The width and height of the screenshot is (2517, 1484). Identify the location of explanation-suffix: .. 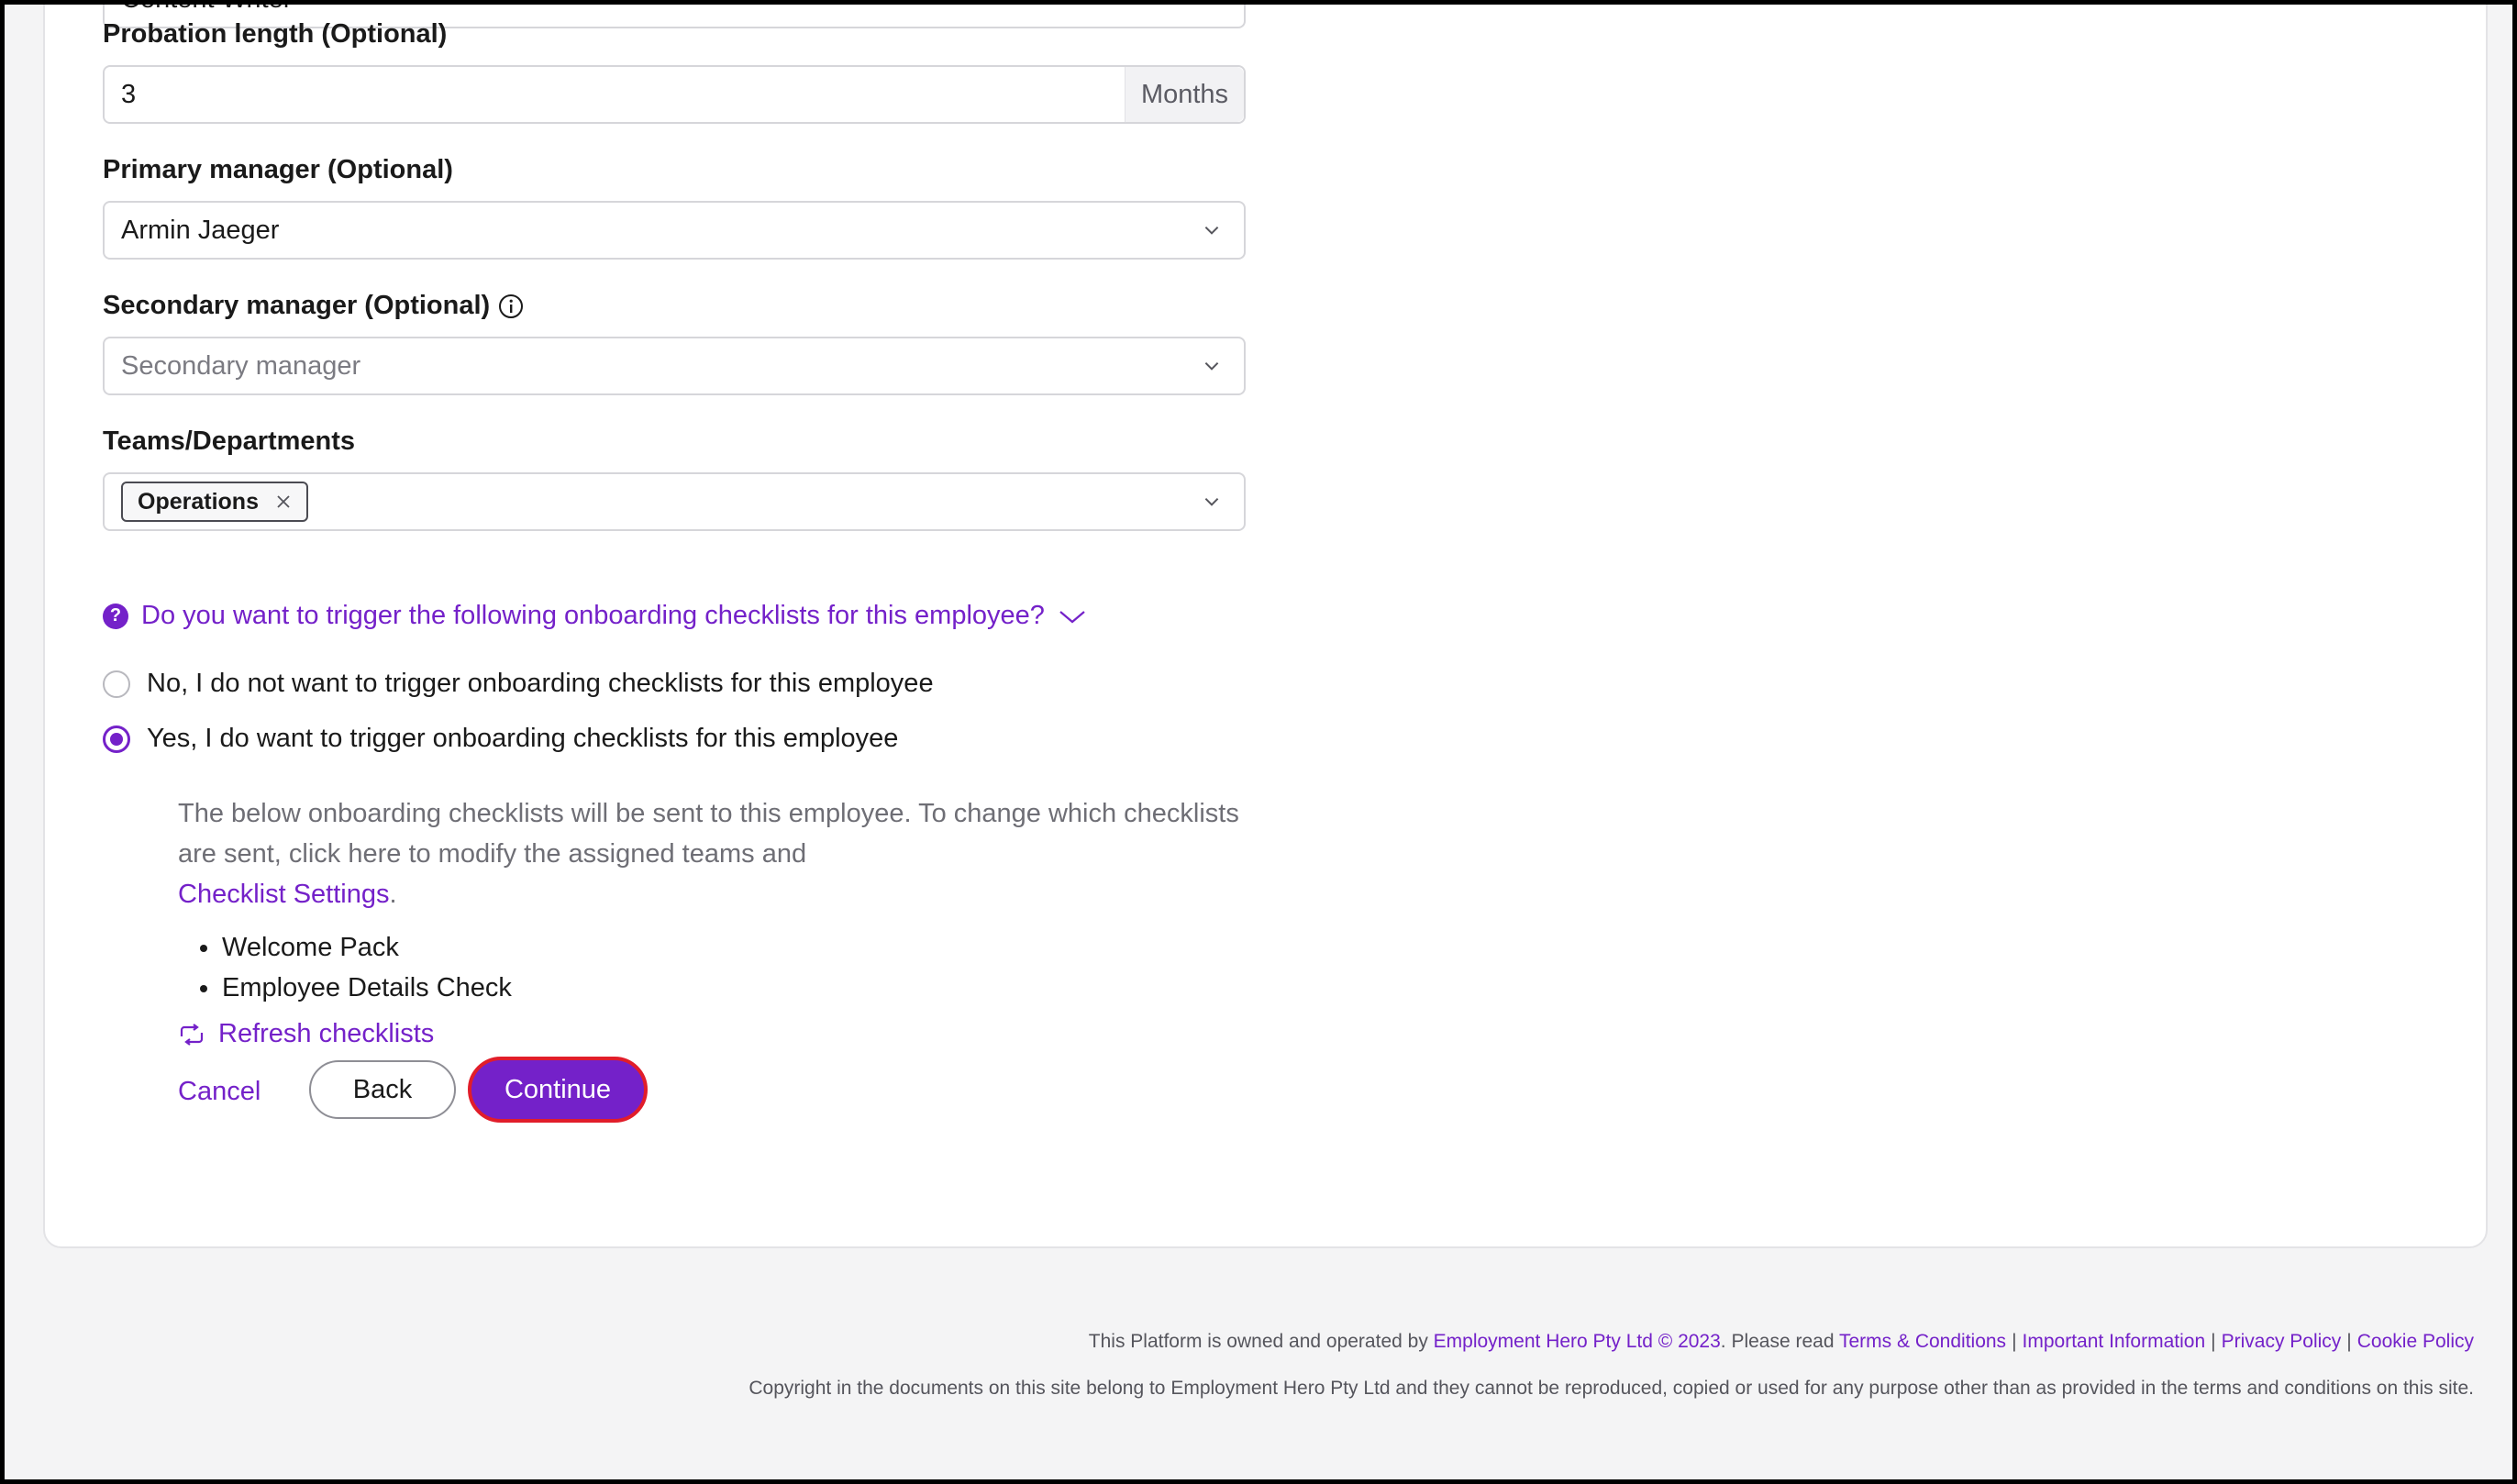
(393, 894).